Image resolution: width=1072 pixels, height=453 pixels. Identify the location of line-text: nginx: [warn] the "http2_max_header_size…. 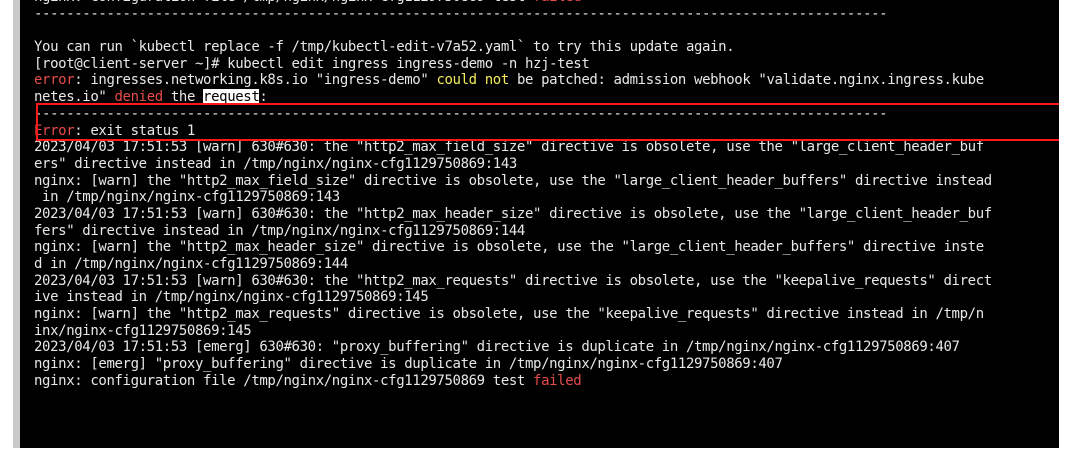
(509, 247).